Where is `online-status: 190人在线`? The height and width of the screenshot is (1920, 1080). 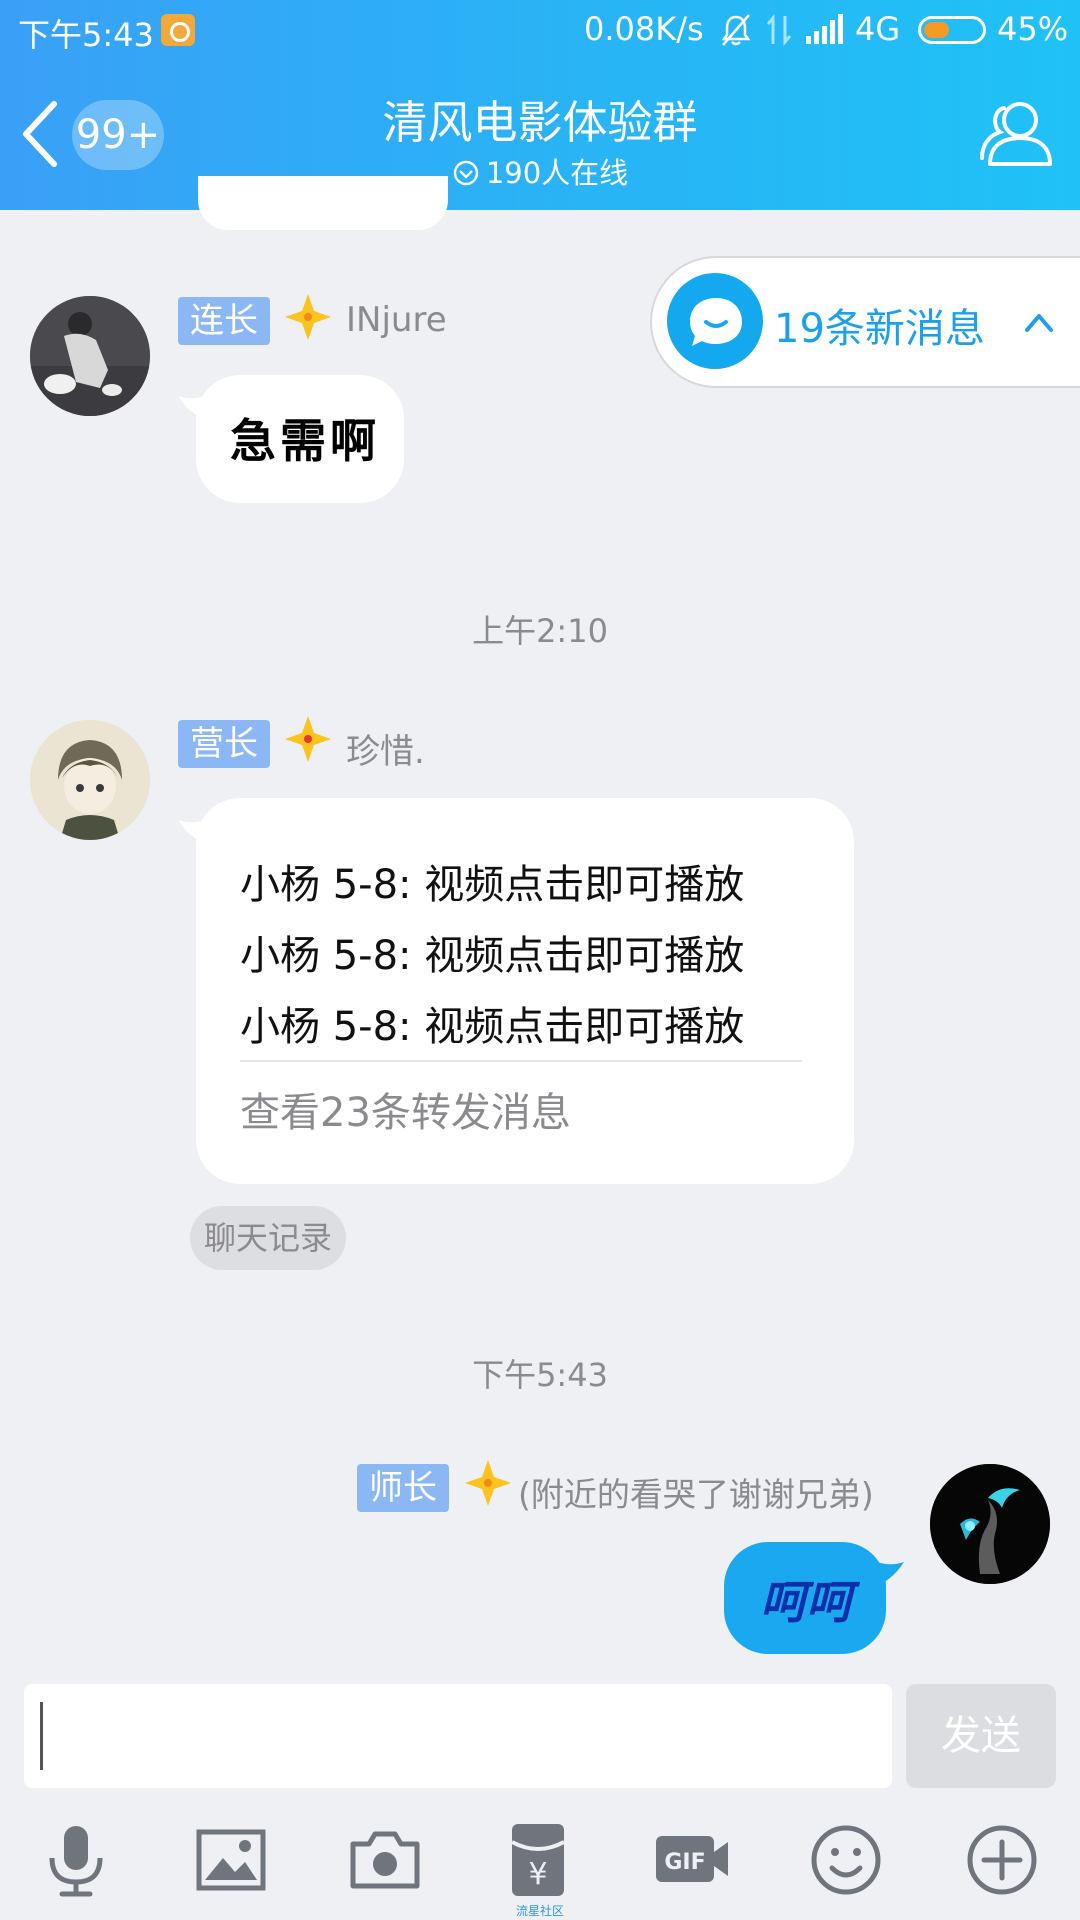
online-status: 190人在线 is located at coordinates (540, 171).